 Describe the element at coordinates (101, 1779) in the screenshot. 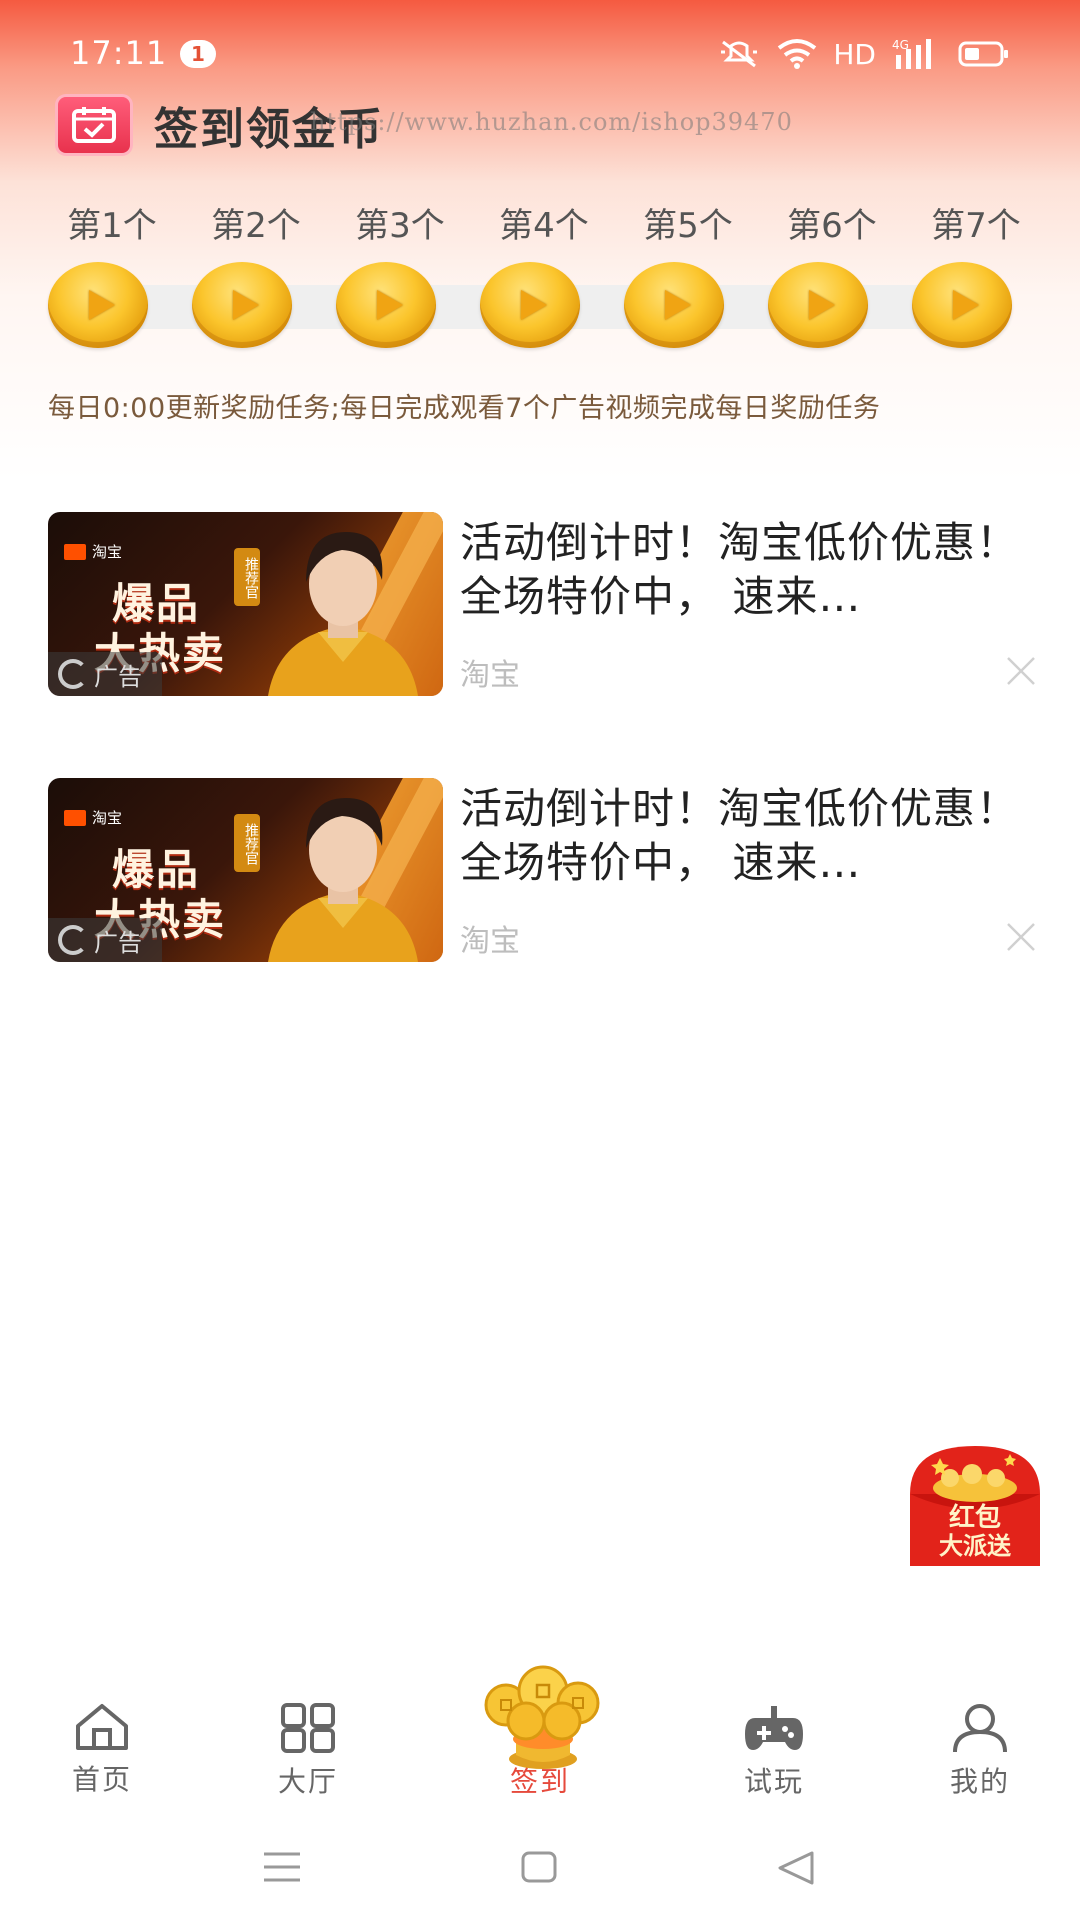

I see `nav-label-home: 首页` at that location.